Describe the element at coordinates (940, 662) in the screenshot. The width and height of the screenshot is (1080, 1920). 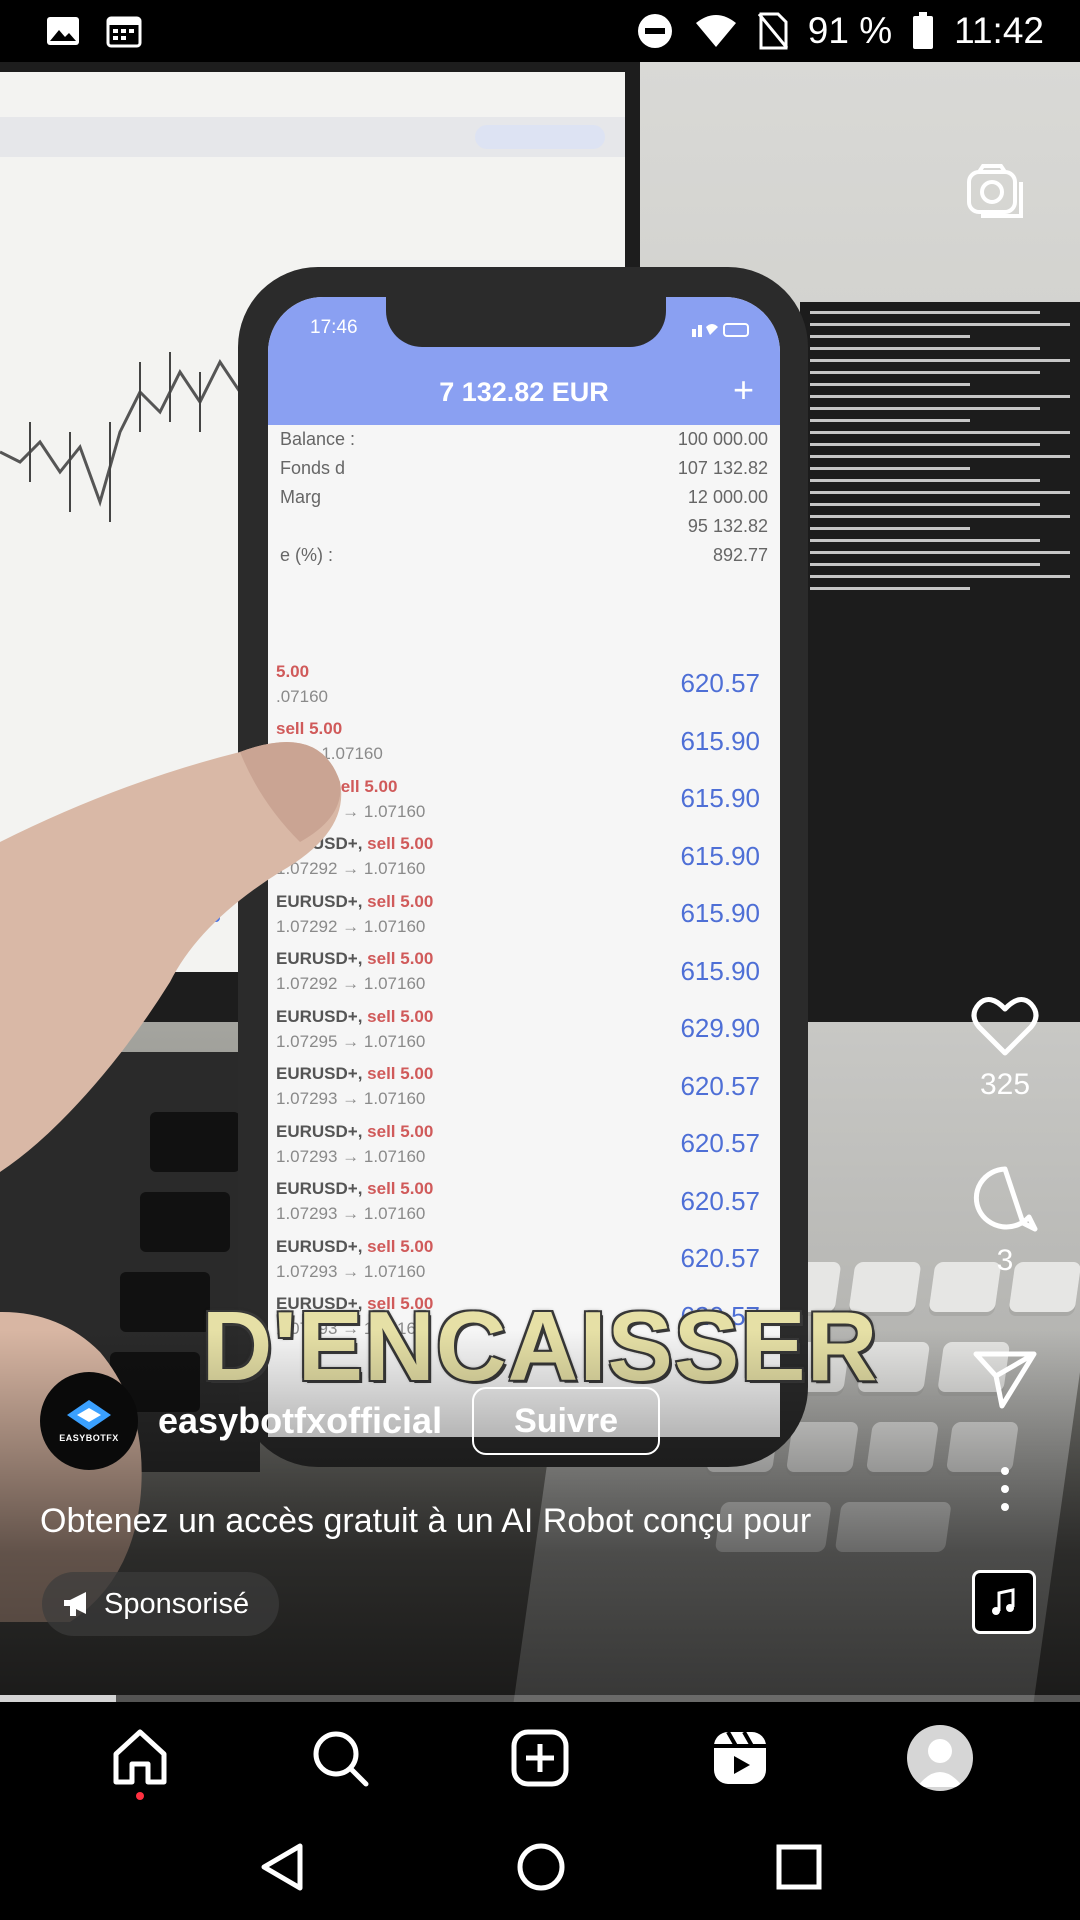
I see `background-terminal` at that location.